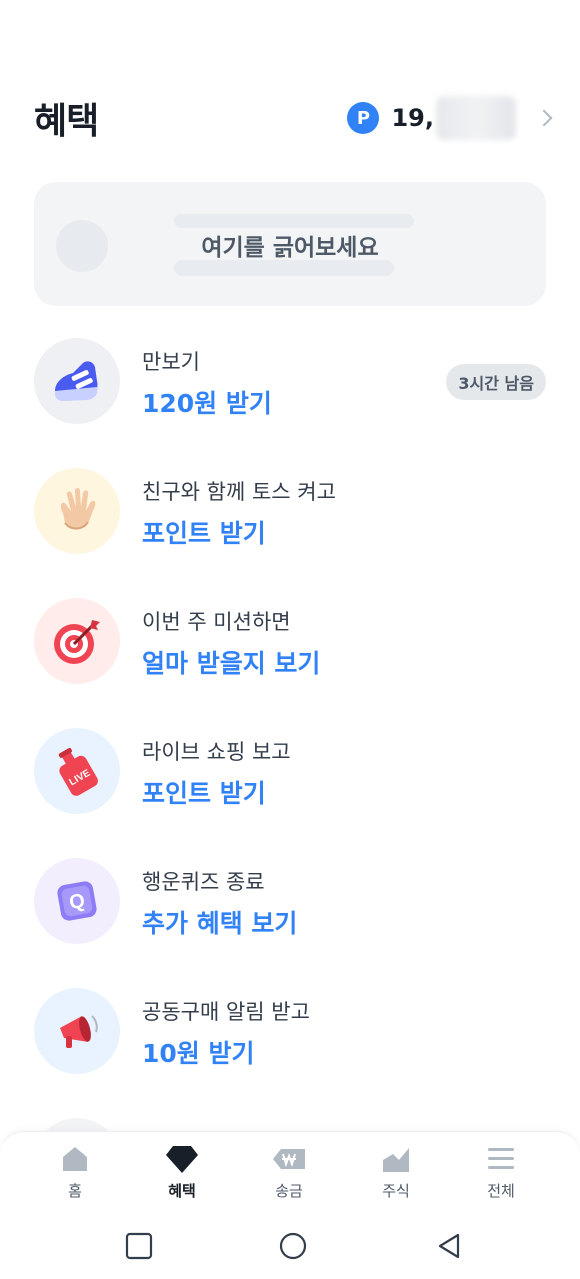  What do you see at coordinates (396, 1191) in the screenshot?
I see `tab-label: 주식` at bounding box center [396, 1191].